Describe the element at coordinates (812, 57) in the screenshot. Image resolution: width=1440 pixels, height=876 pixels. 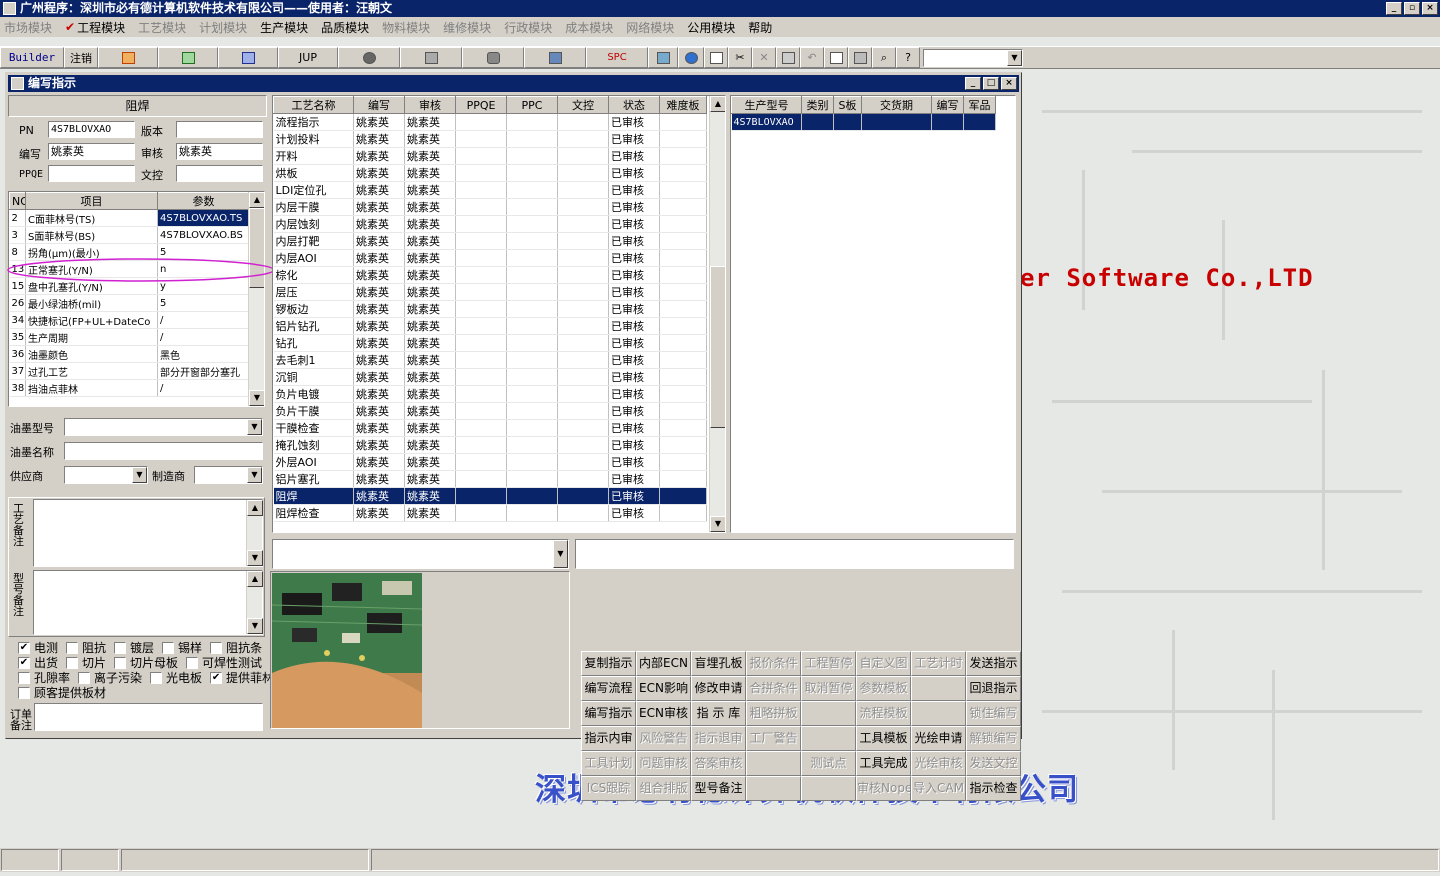
I see `undo-icon: ↶` at that location.